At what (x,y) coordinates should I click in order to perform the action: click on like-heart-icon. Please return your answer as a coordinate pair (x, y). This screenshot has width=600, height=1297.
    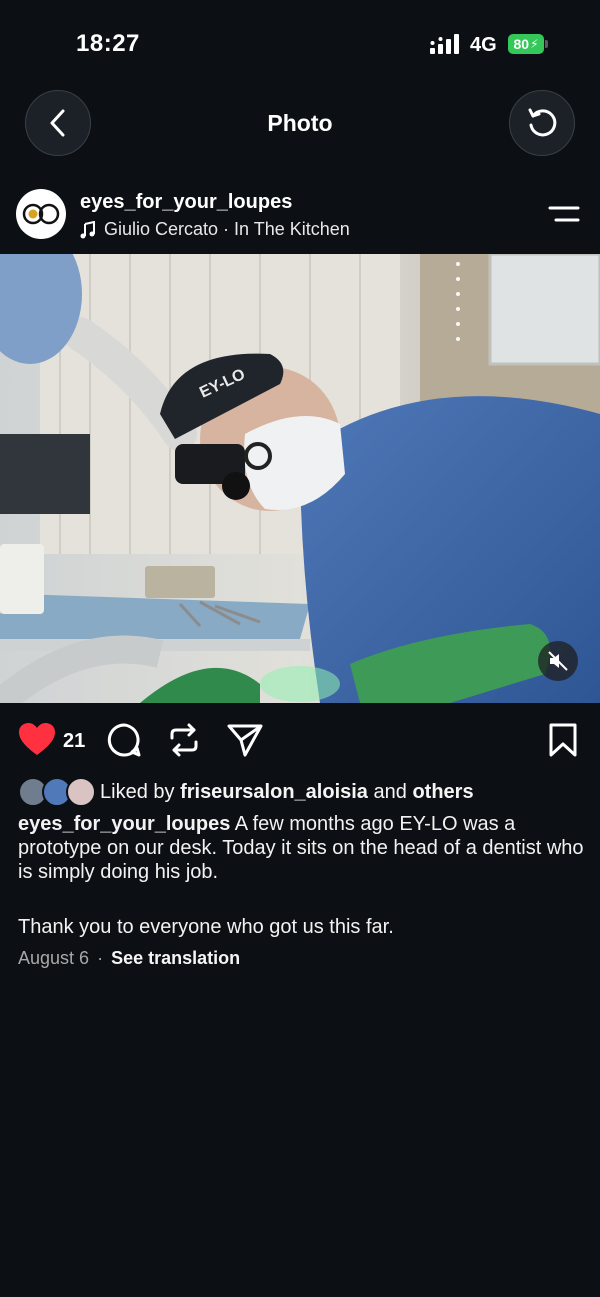
    Looking at the image, I should click on (37, 740).